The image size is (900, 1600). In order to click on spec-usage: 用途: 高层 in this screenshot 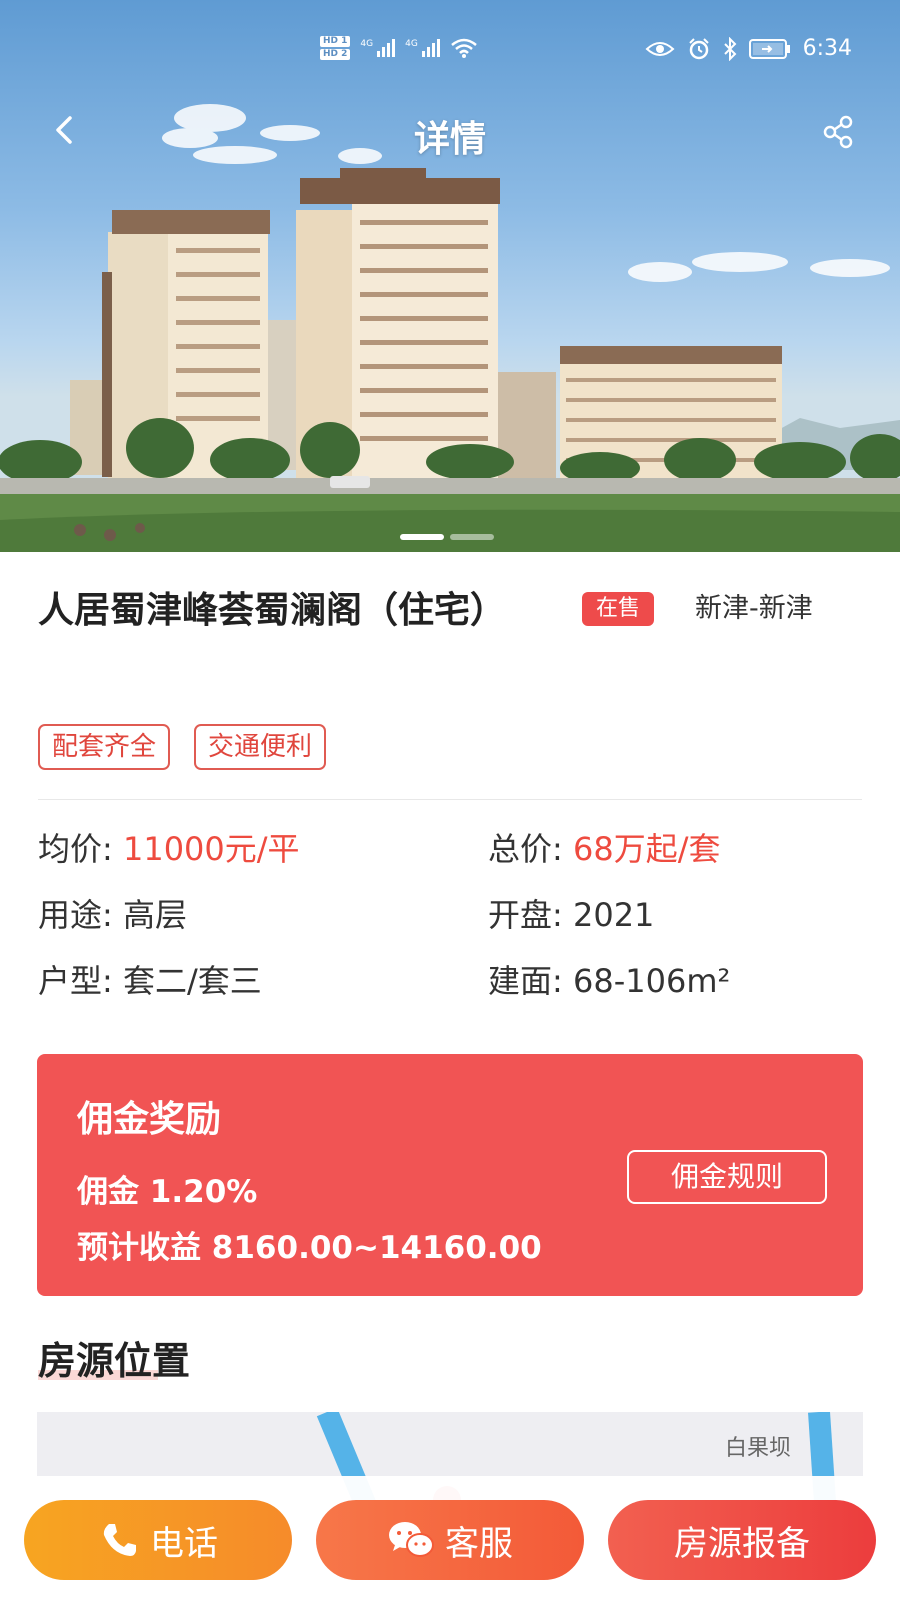, I will do `click(112, 915)`.